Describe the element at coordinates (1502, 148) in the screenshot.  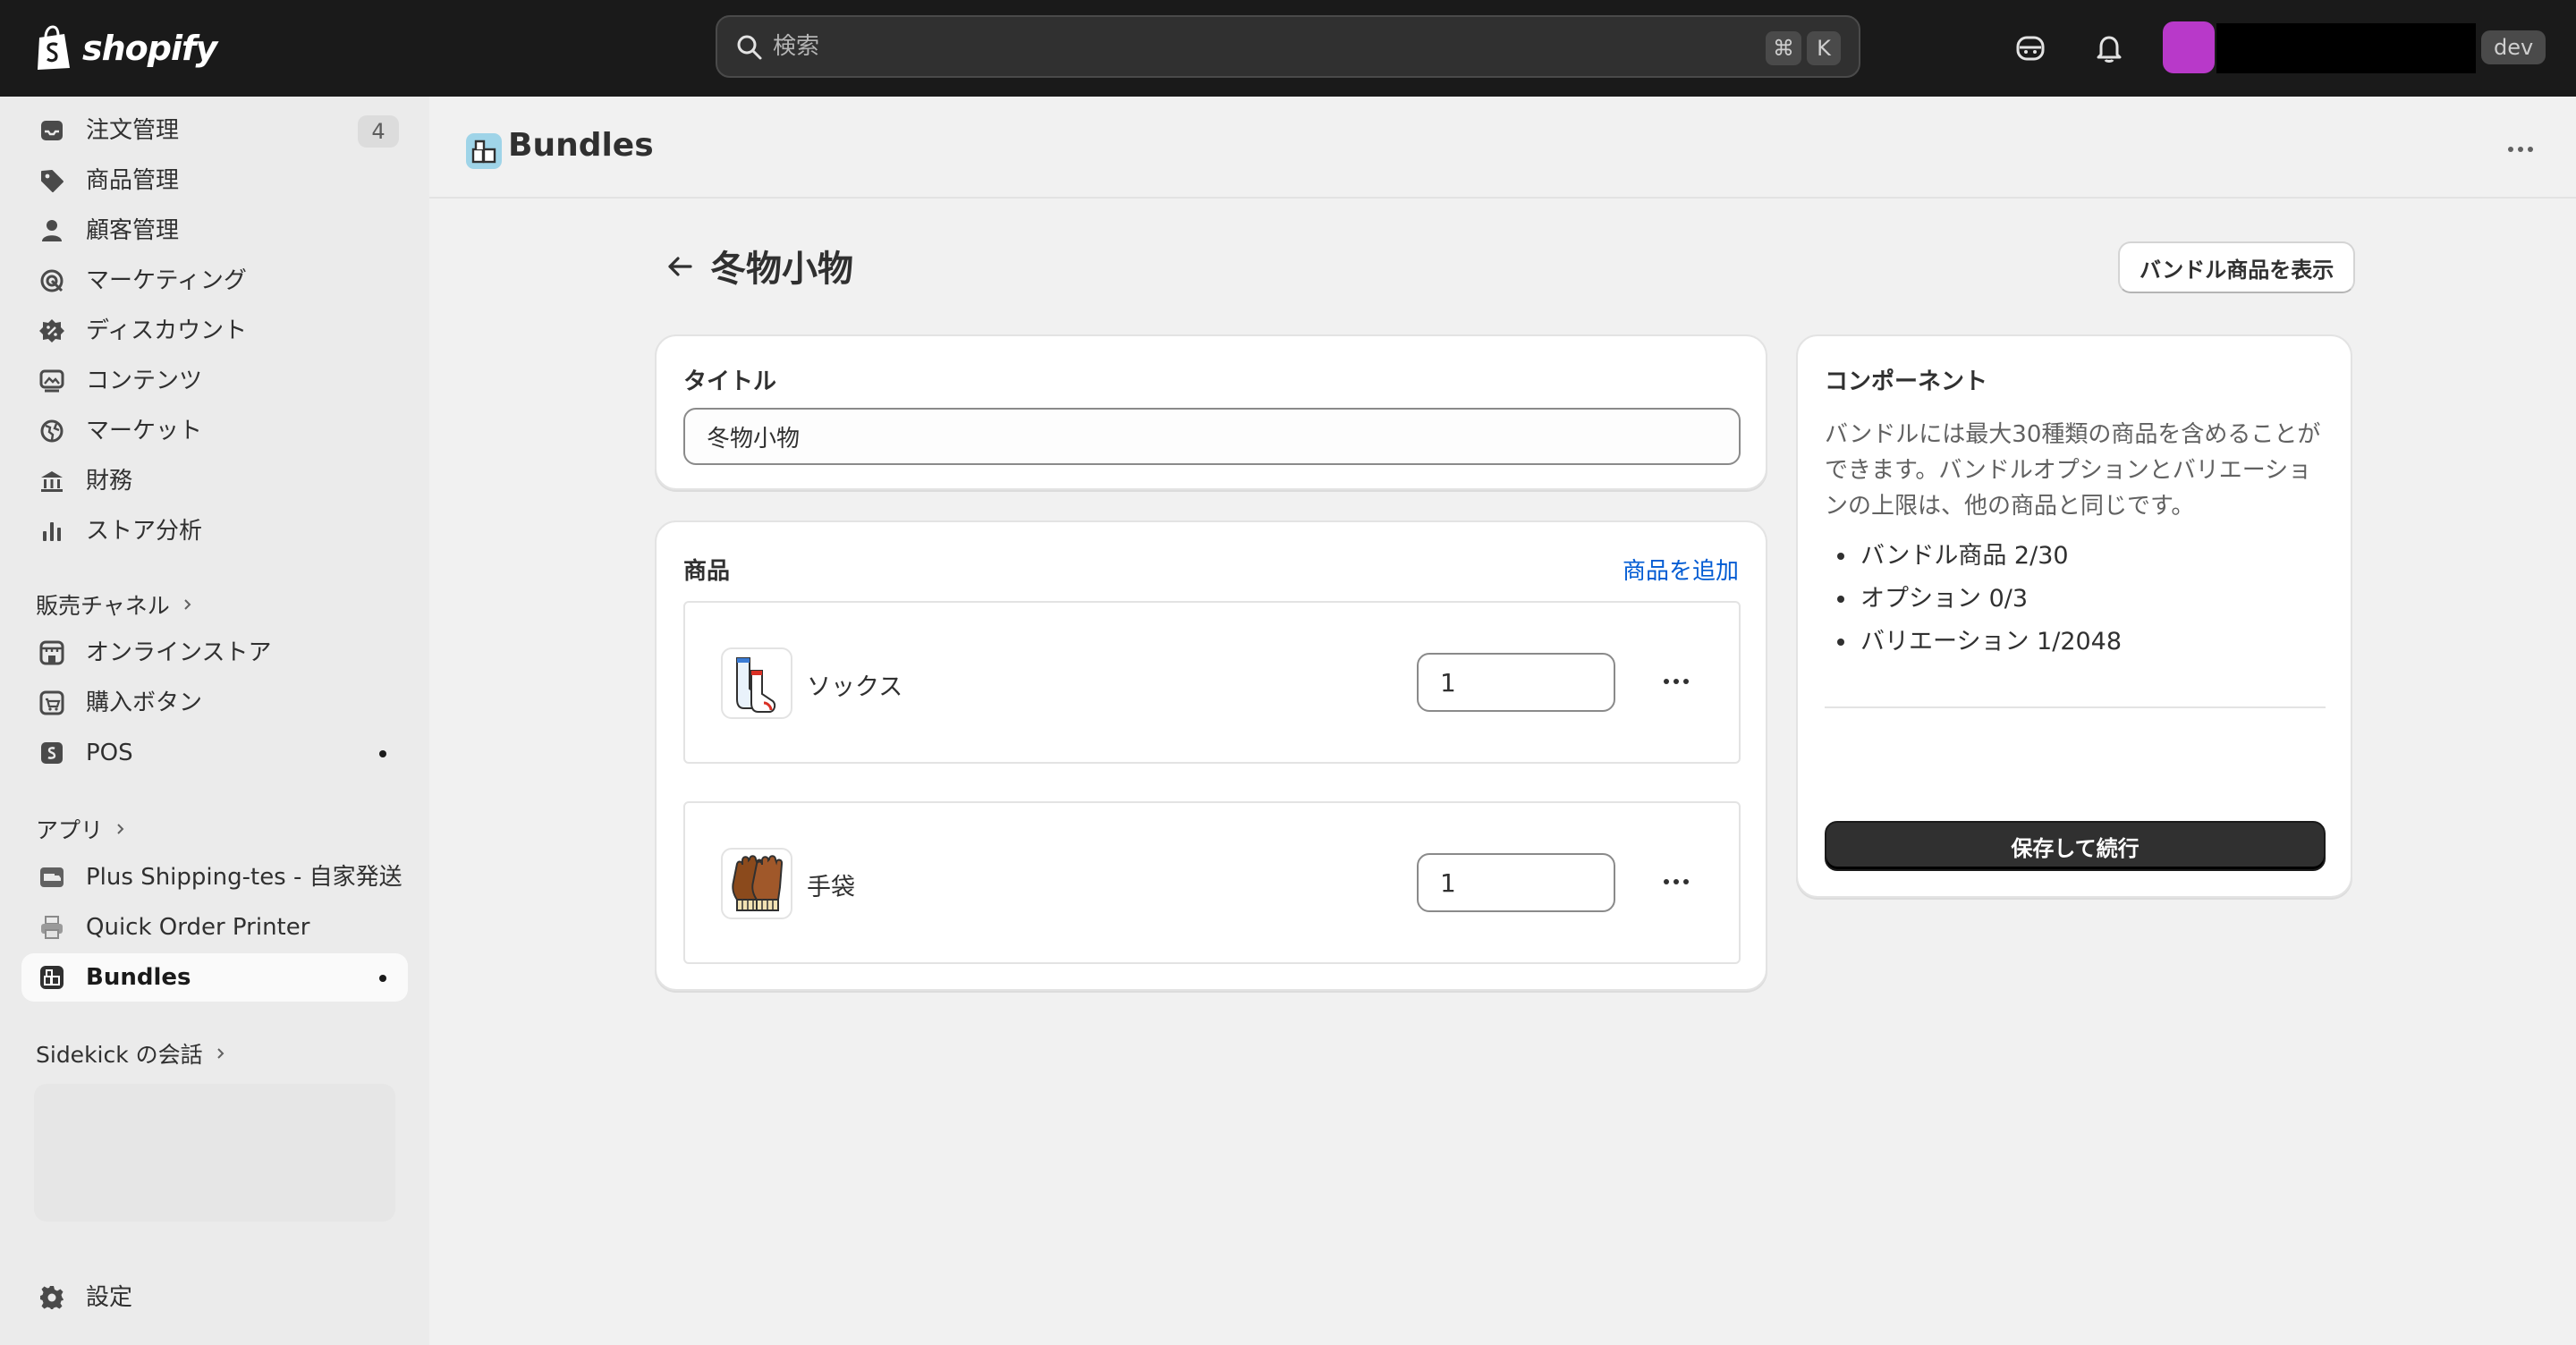
I see `app-header: Bundles` at that location.